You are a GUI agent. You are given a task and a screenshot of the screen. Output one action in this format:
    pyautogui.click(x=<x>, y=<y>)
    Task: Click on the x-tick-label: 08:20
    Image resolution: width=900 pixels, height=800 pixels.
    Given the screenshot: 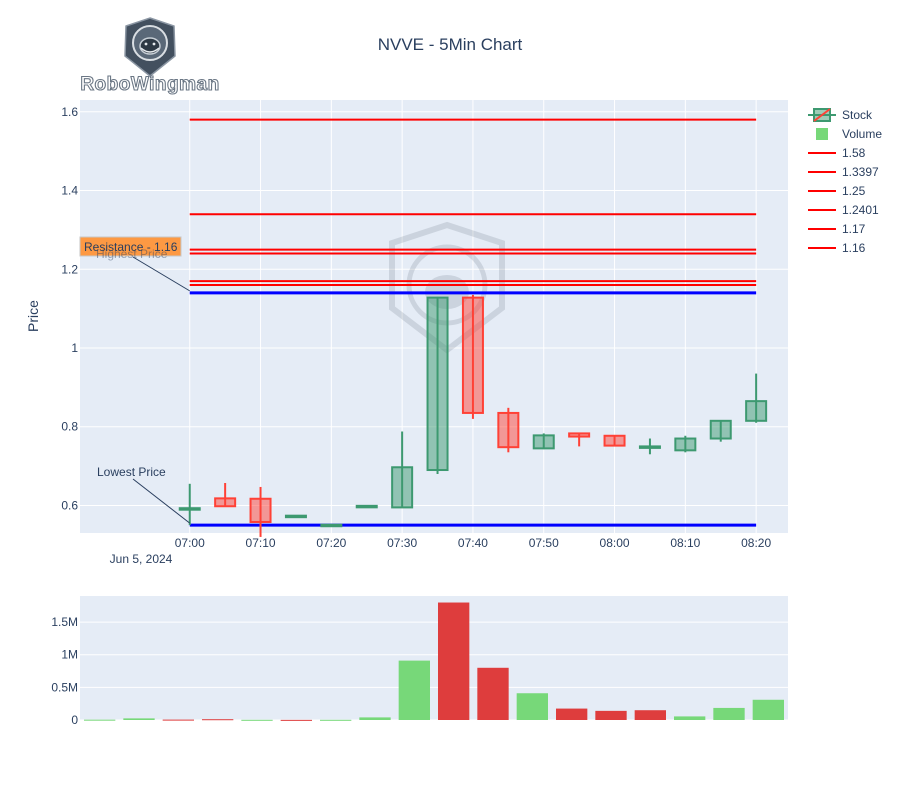 What is the action you would take?
    pyautogui.click(x=756, y=543)
    